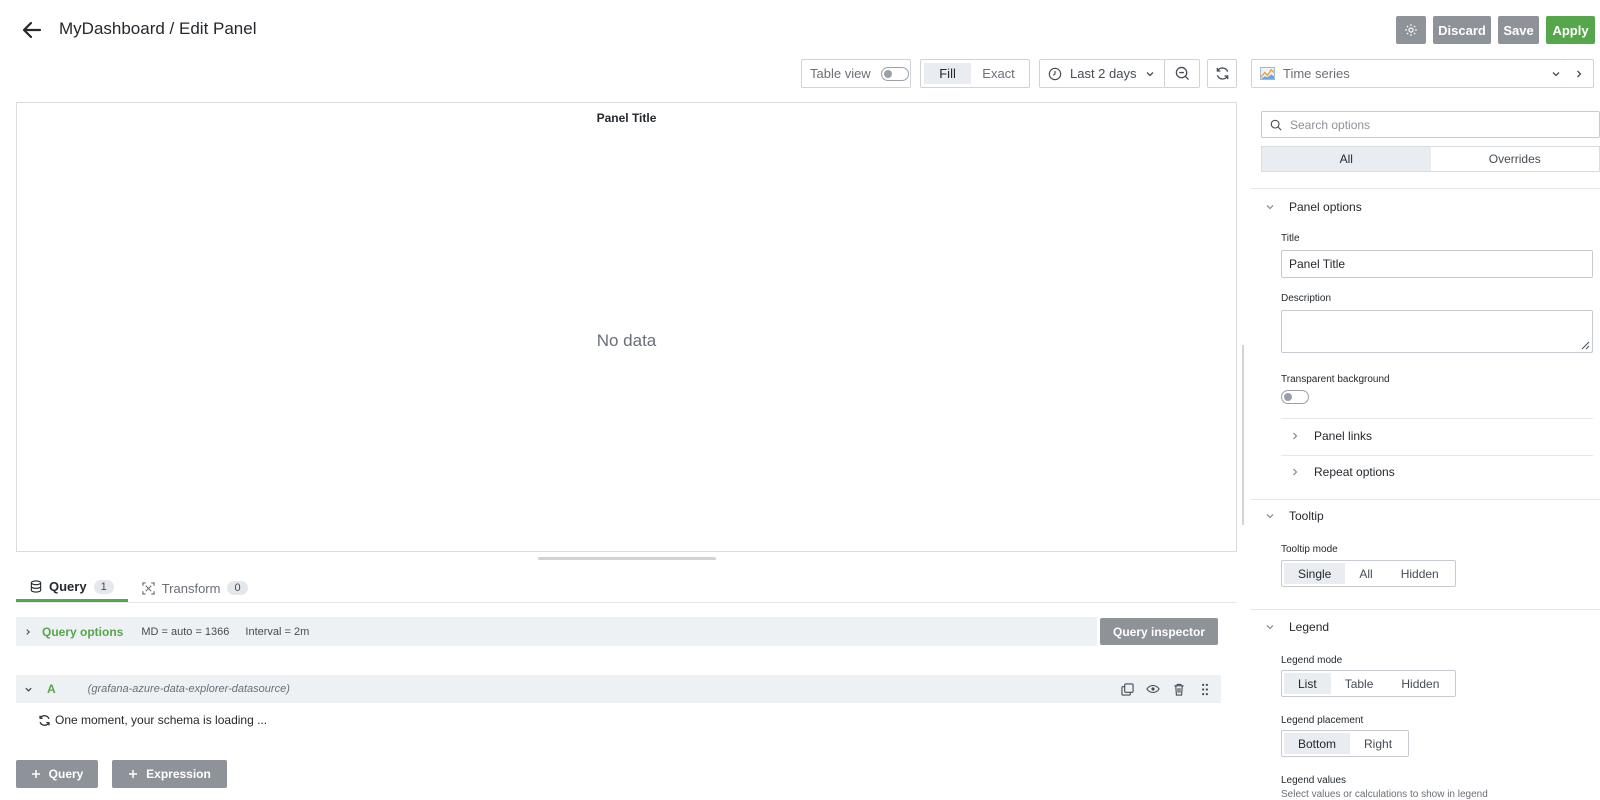 This screenshot has width=1600, height=800. I want to click on search-placeholder: Search options, so click(1330, 124).